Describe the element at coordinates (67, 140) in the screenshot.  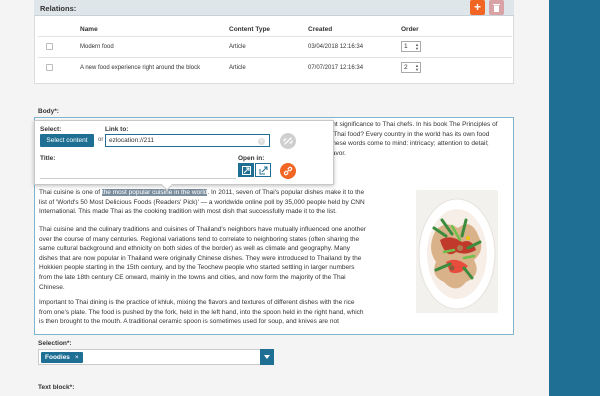
I see `select-content-button: Select content` at that location.